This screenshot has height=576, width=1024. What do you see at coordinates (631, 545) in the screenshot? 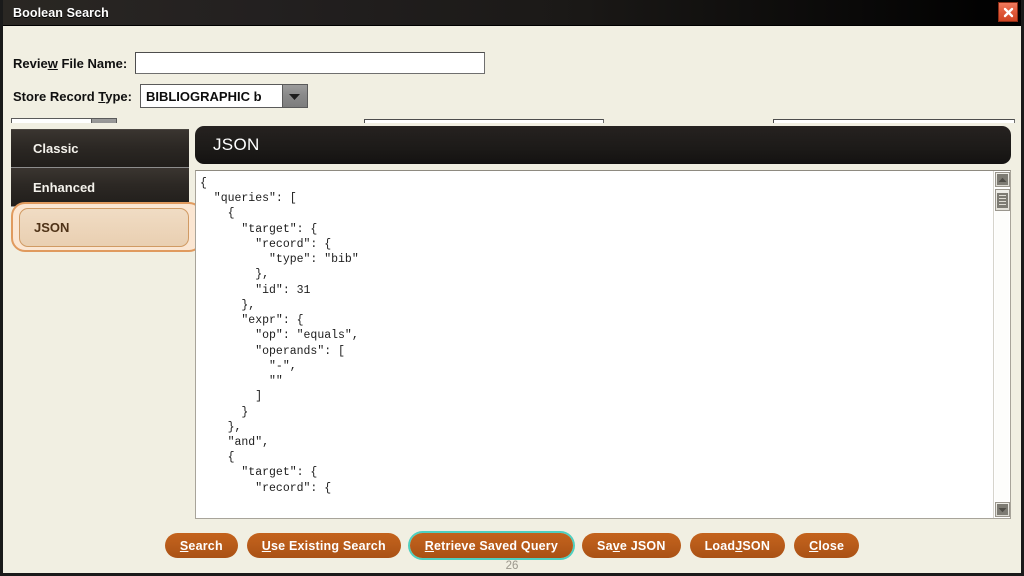
I see `save-json-button: Sa v e JSON` at bounding box center [631, 545].